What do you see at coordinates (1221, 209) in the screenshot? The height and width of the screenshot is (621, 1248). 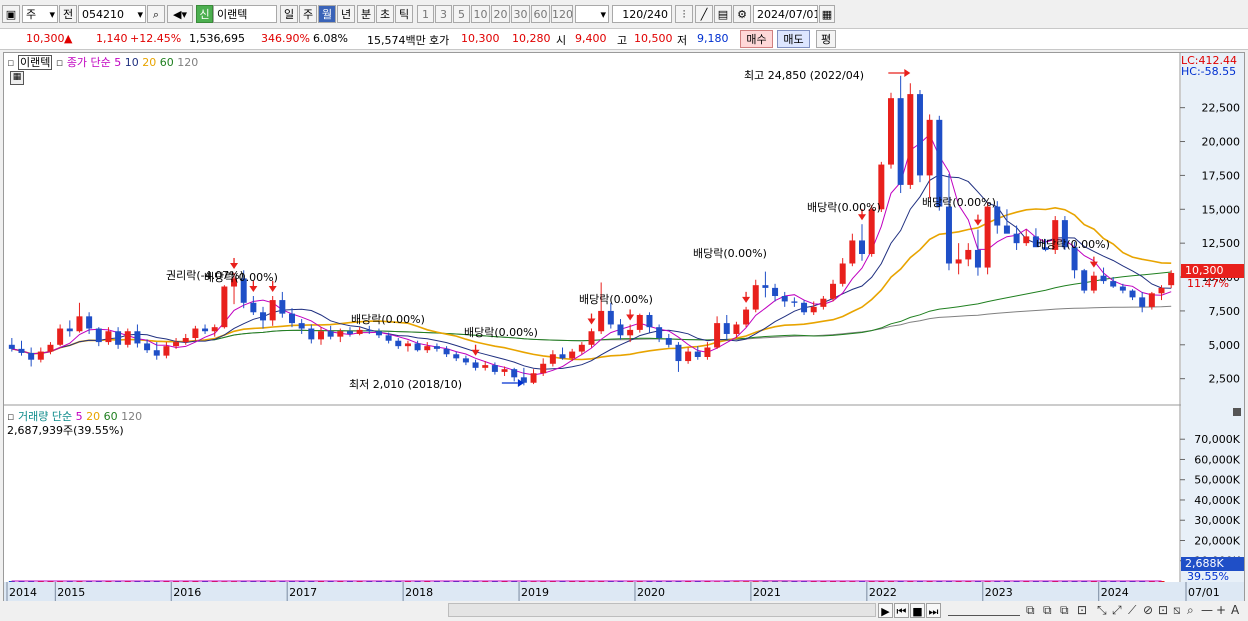 I see `price-tick-label: 15,000` at bounding box center [1221, 209].